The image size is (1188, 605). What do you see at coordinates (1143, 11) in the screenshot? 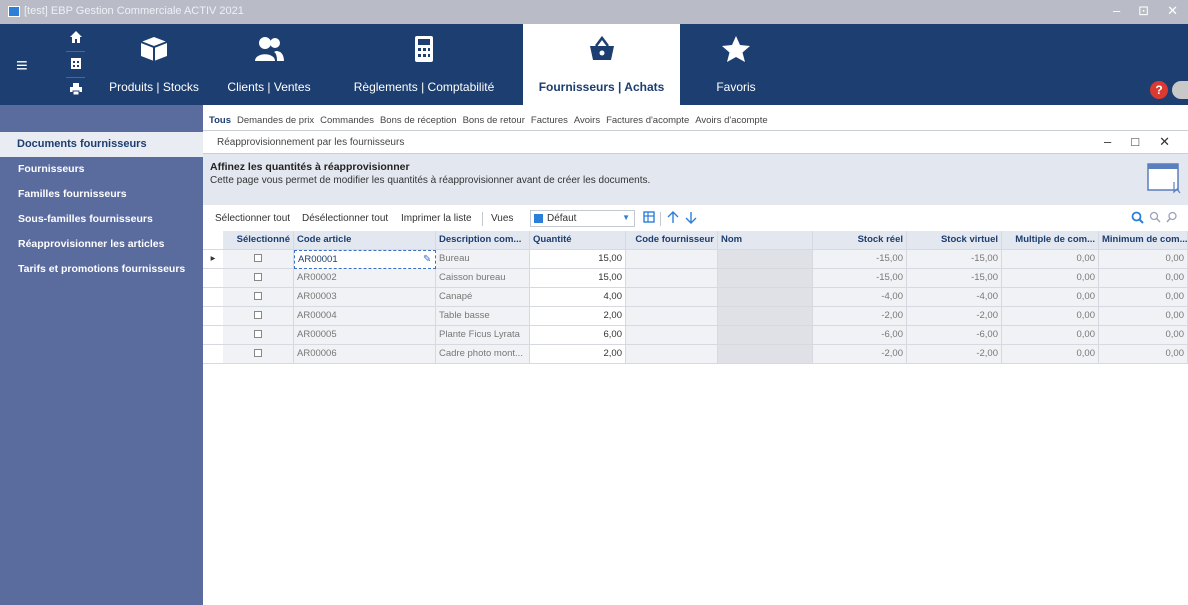
I see `restore-button: ⊡` at bounding box center [1143, 11].